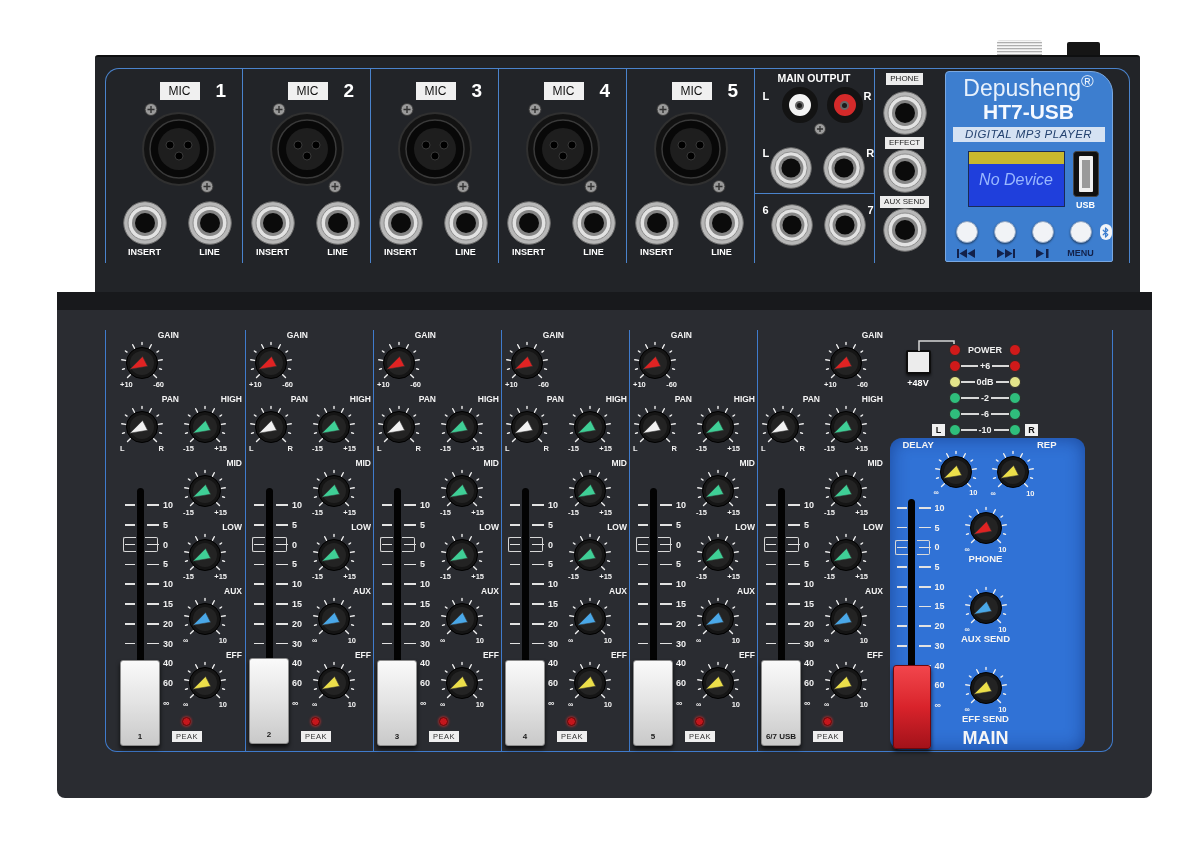 The image size is (1200, 841). I want to click on jack-label: LINE, so click(209, 252).